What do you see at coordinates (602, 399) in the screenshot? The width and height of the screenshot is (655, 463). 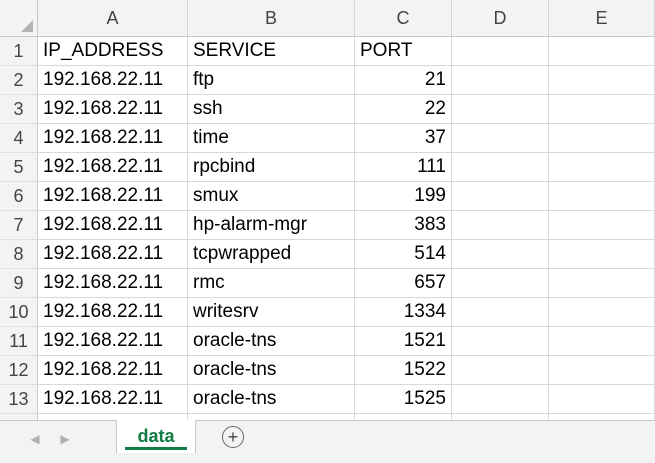 I see `cell-e13` at bounding box center [602, 399].